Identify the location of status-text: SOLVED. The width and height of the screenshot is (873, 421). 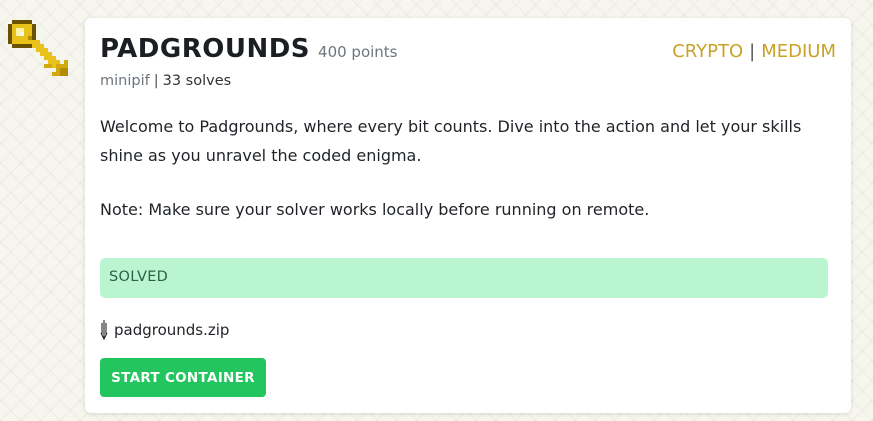
(139, 277).